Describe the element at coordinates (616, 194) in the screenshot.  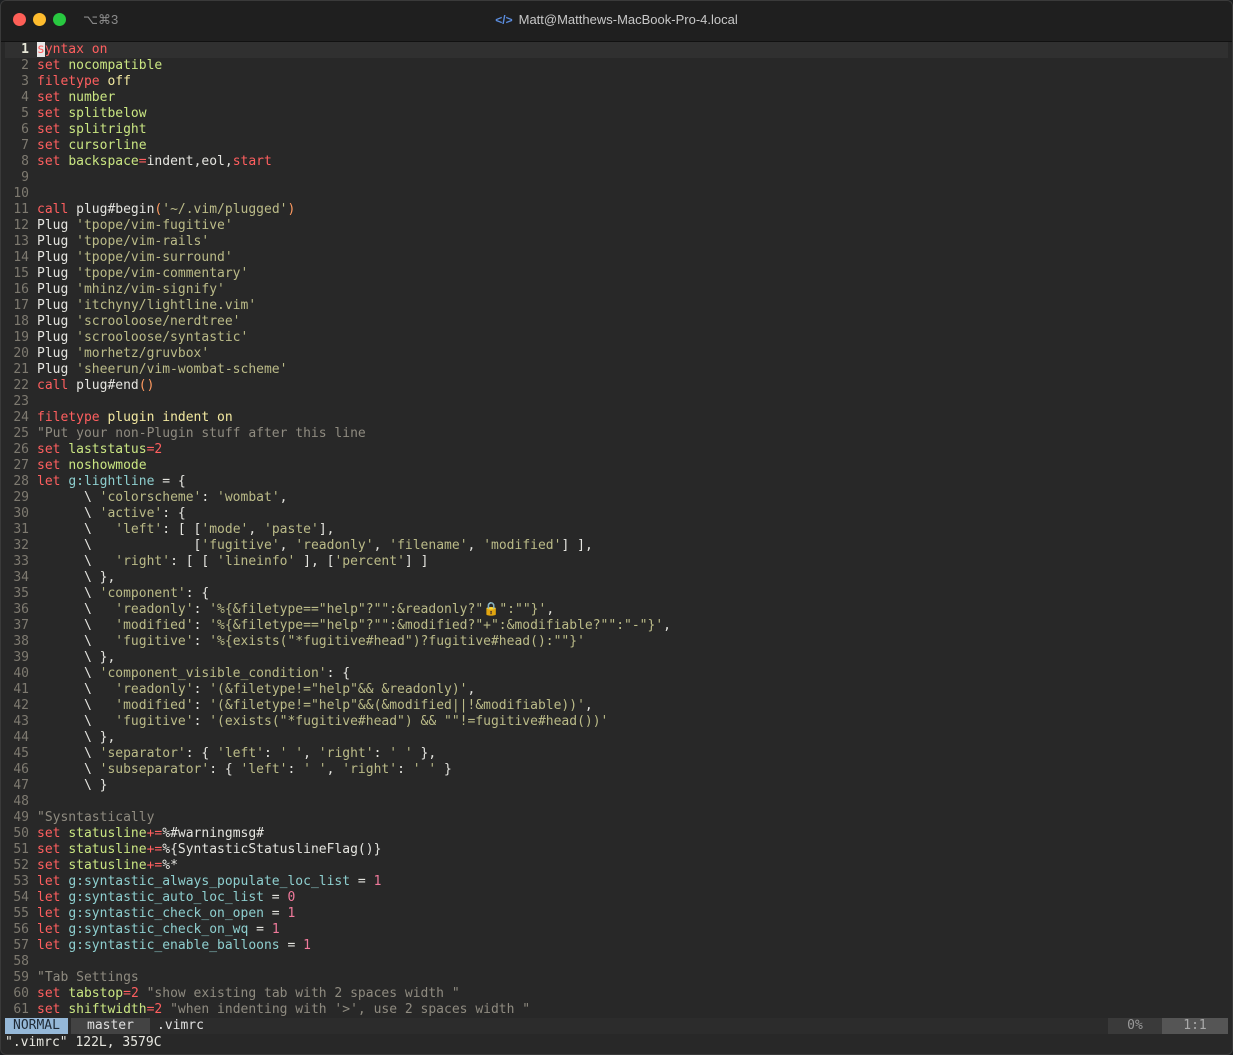
I see `buffer-line: 10` at that location.